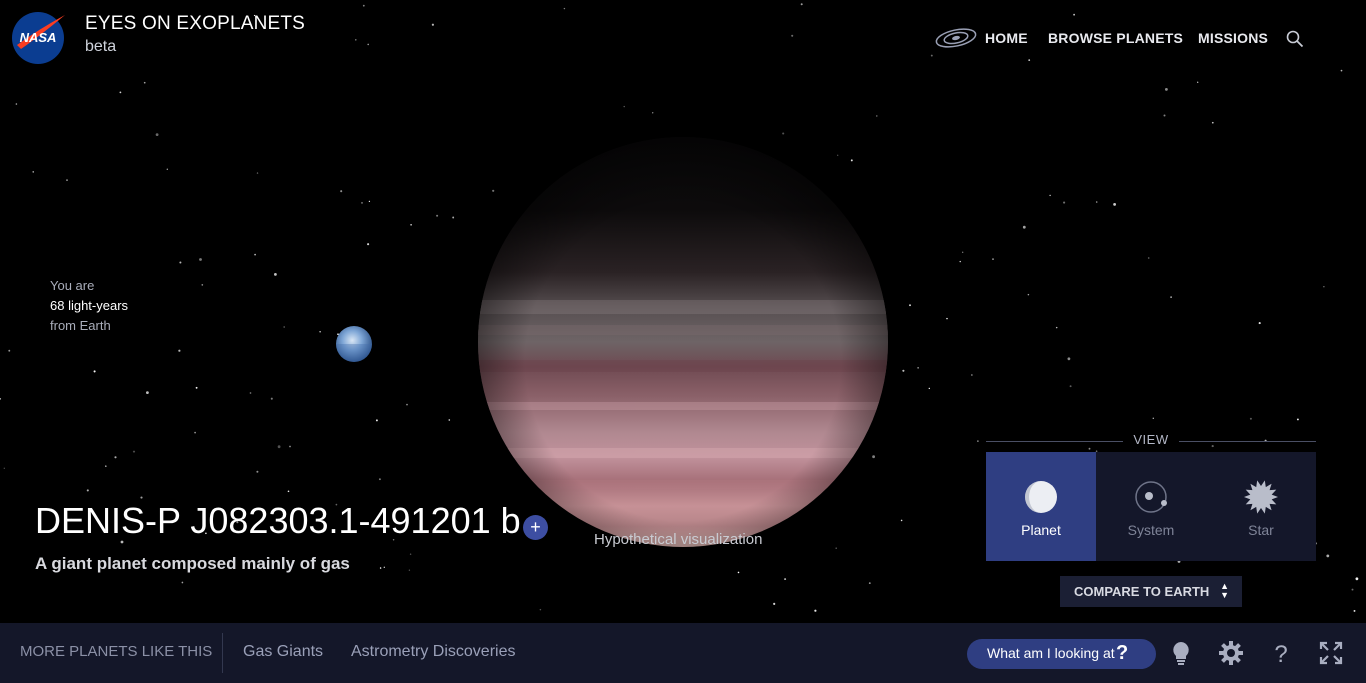  I want to click on compare-to-earth-select: COMPARE TO EARTH ▲ ▼, so click(1151, 591).